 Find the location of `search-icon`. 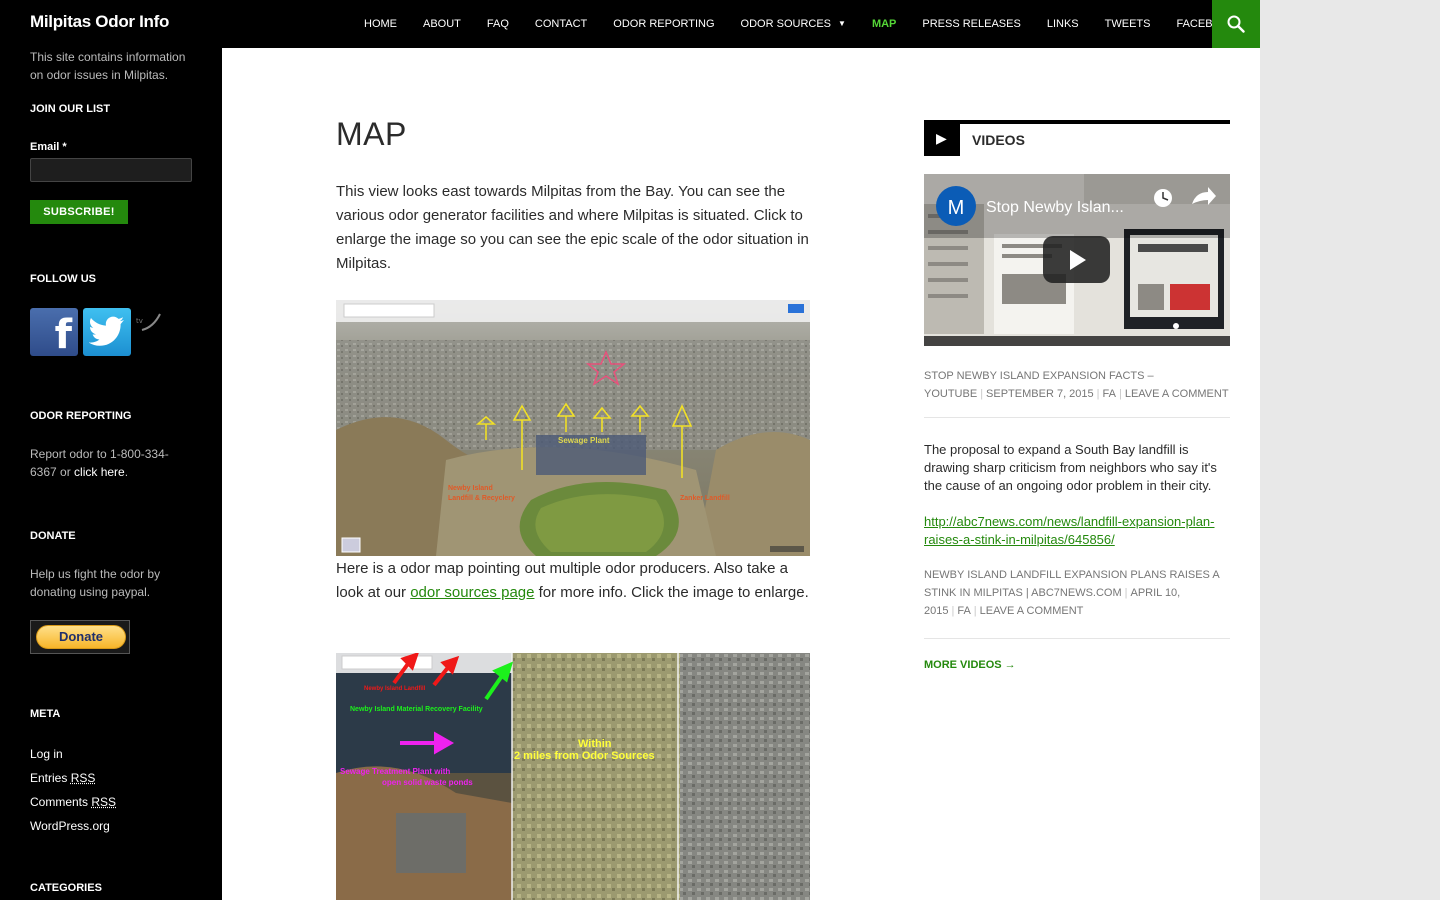

search-icon is located at coordinates (1236, 24).